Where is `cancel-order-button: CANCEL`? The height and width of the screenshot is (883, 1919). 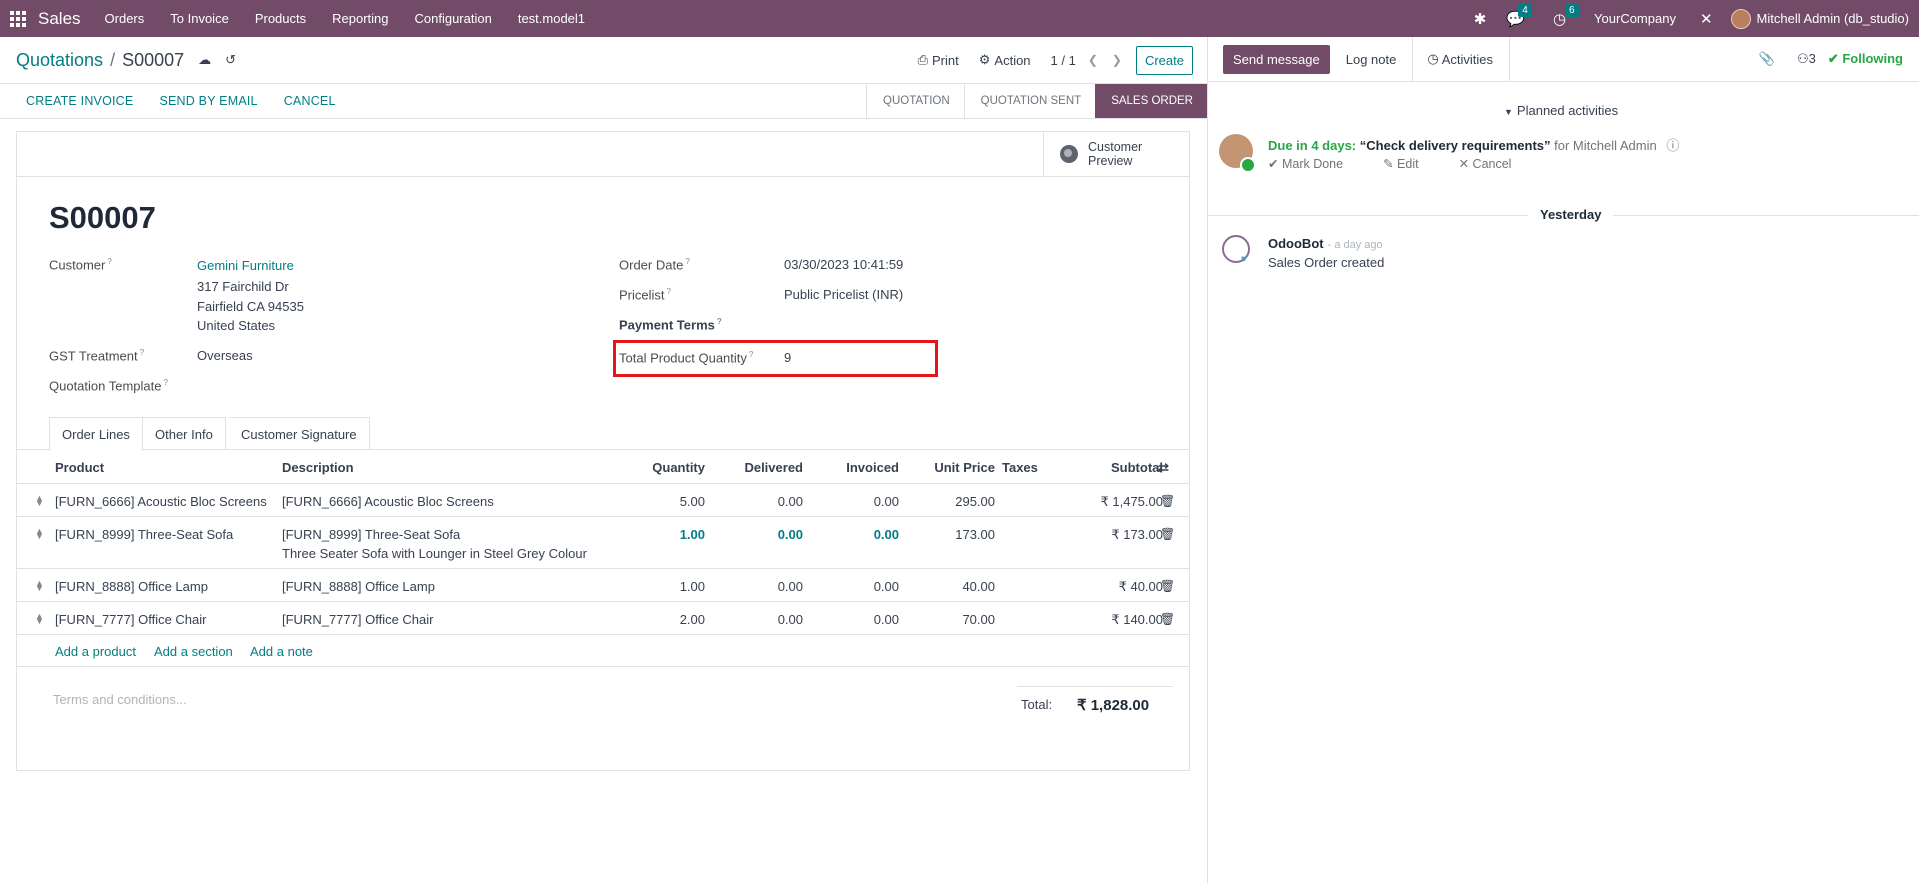 cancel-order-button: CANCEL is located at coordinates (310, 101).